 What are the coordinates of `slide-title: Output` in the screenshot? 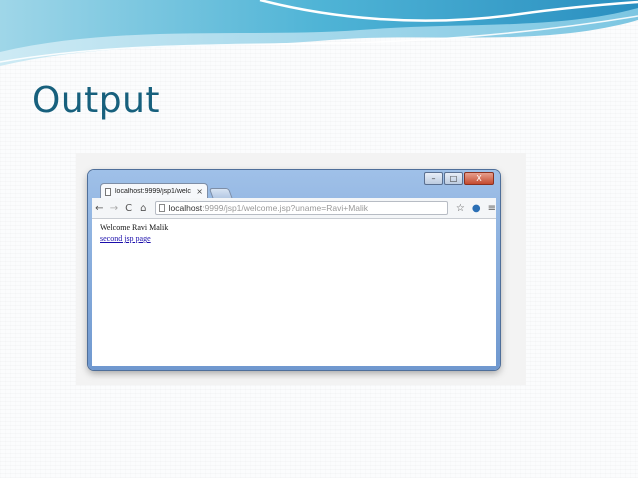 It's located at (96, 100).